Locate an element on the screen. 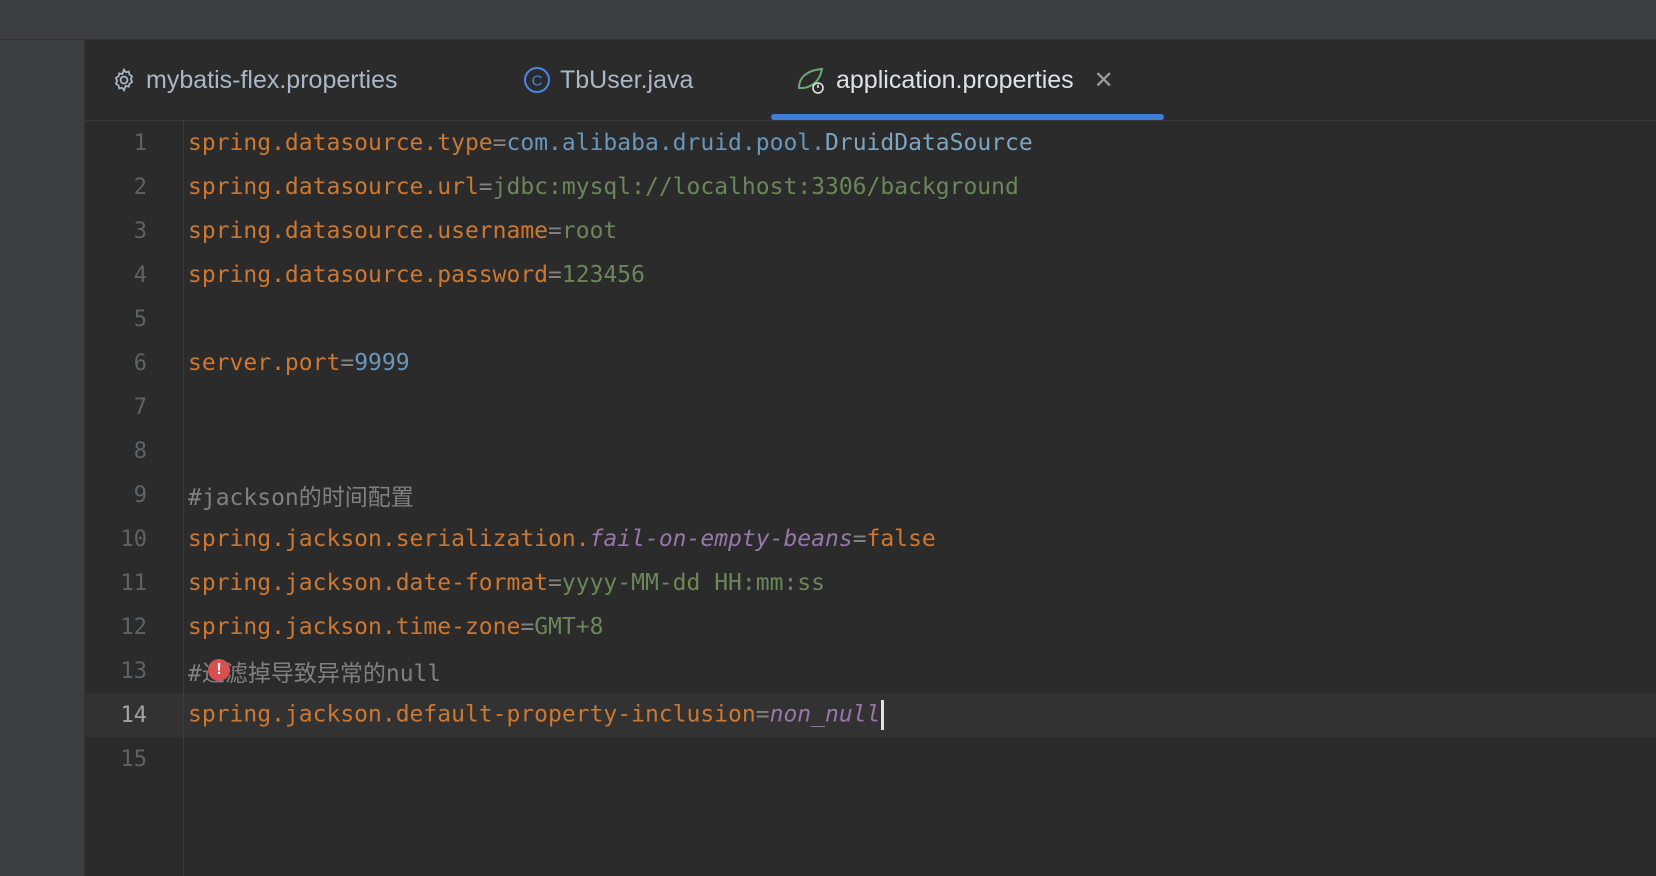  tab-application-properties: application.properties ✕ is located at coordinates (954, 80).